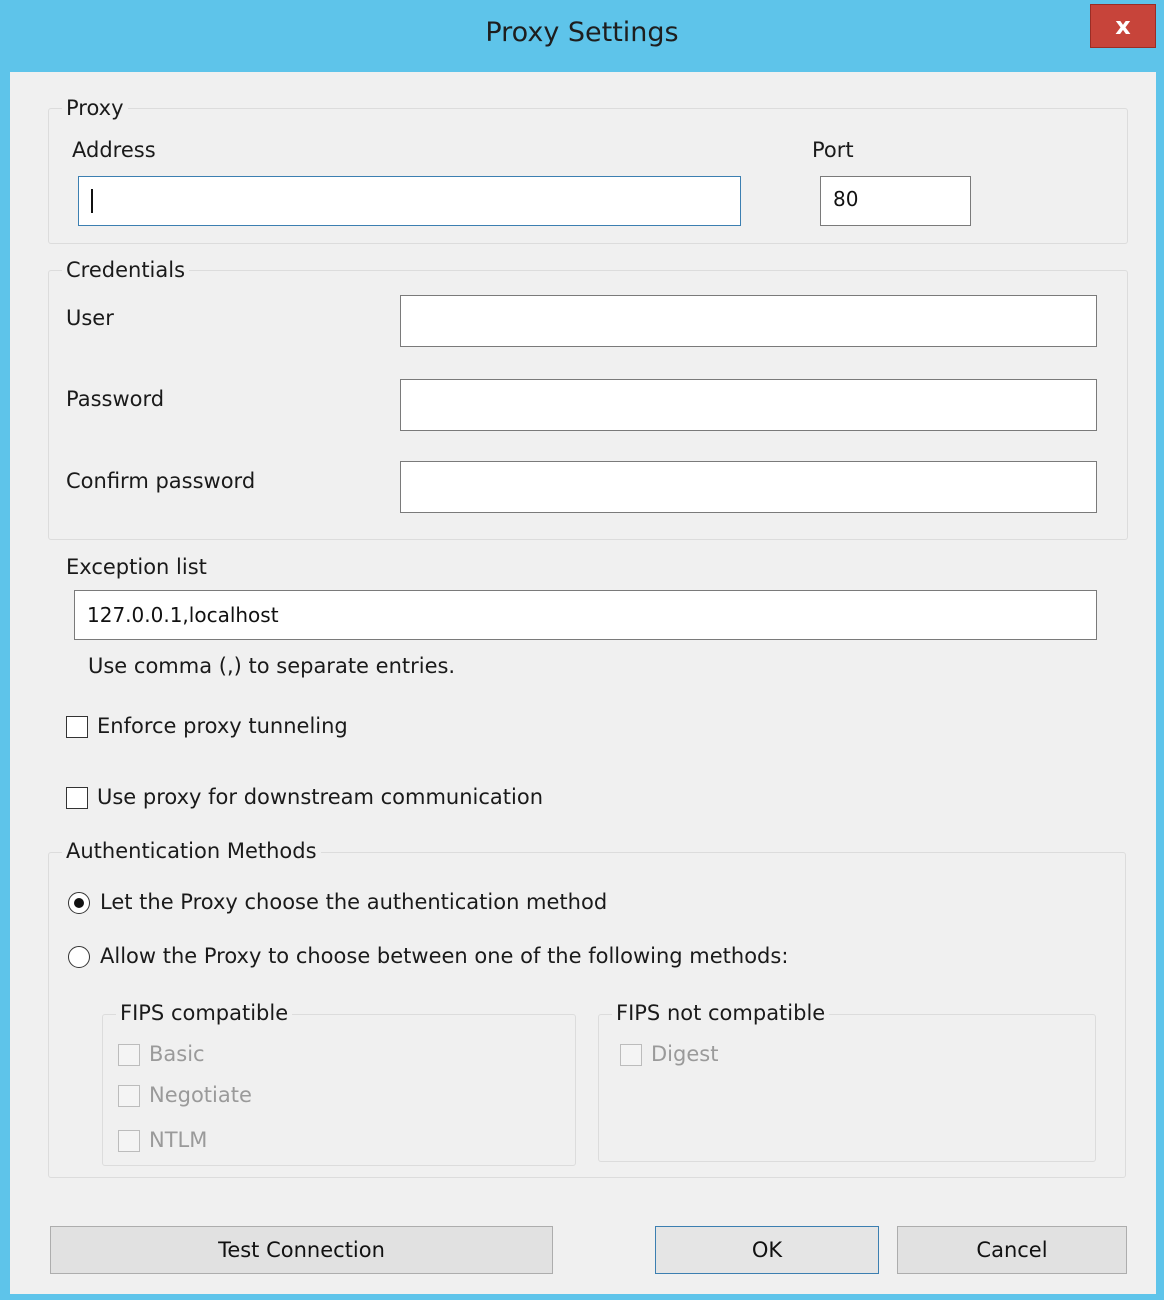 The height and width of the screenshot is (1300, 1164). I want to click on port-input: 80, so click(895, 201).